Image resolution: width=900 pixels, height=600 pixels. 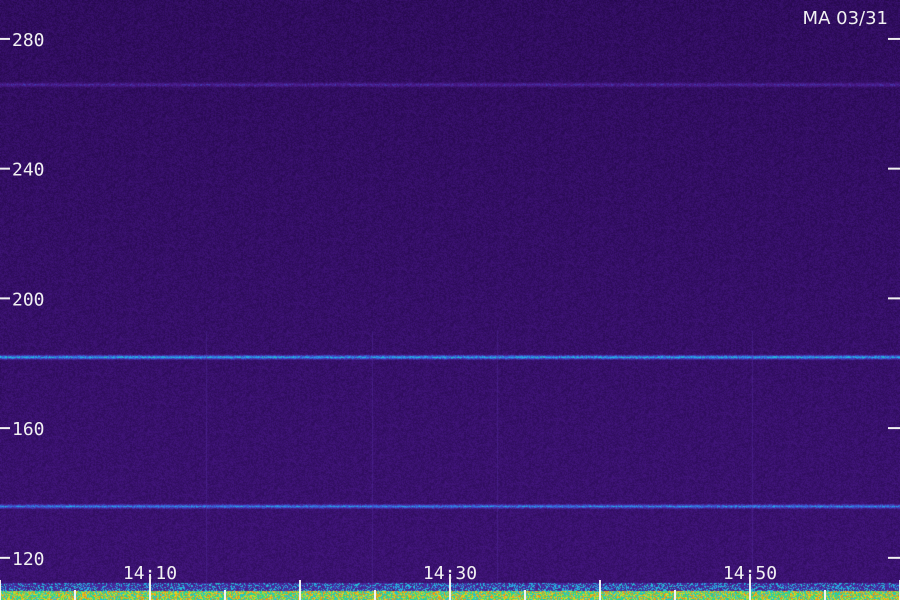 I want to click on x-axis-tick-labels: 14:10 14:30 14:50, so click(x=450, y=573).